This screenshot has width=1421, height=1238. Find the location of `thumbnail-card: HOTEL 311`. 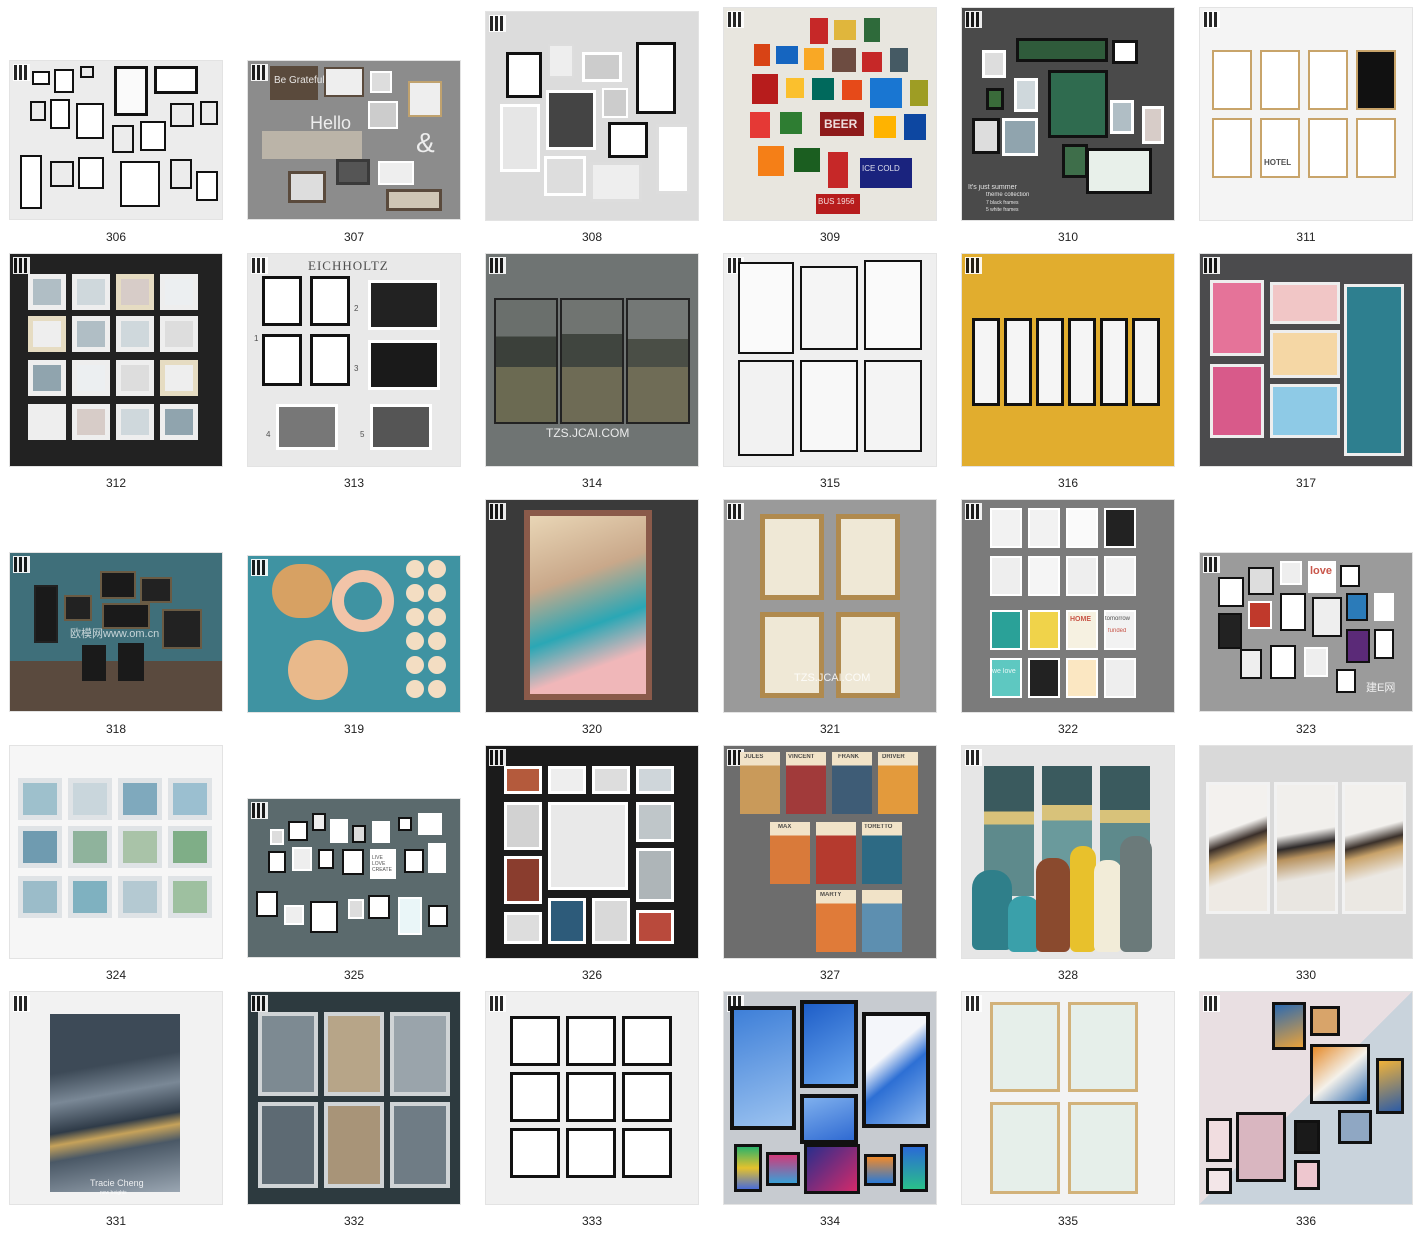

thumbnail-card: HOTEL 311 is located at coordinates (1310, 131).